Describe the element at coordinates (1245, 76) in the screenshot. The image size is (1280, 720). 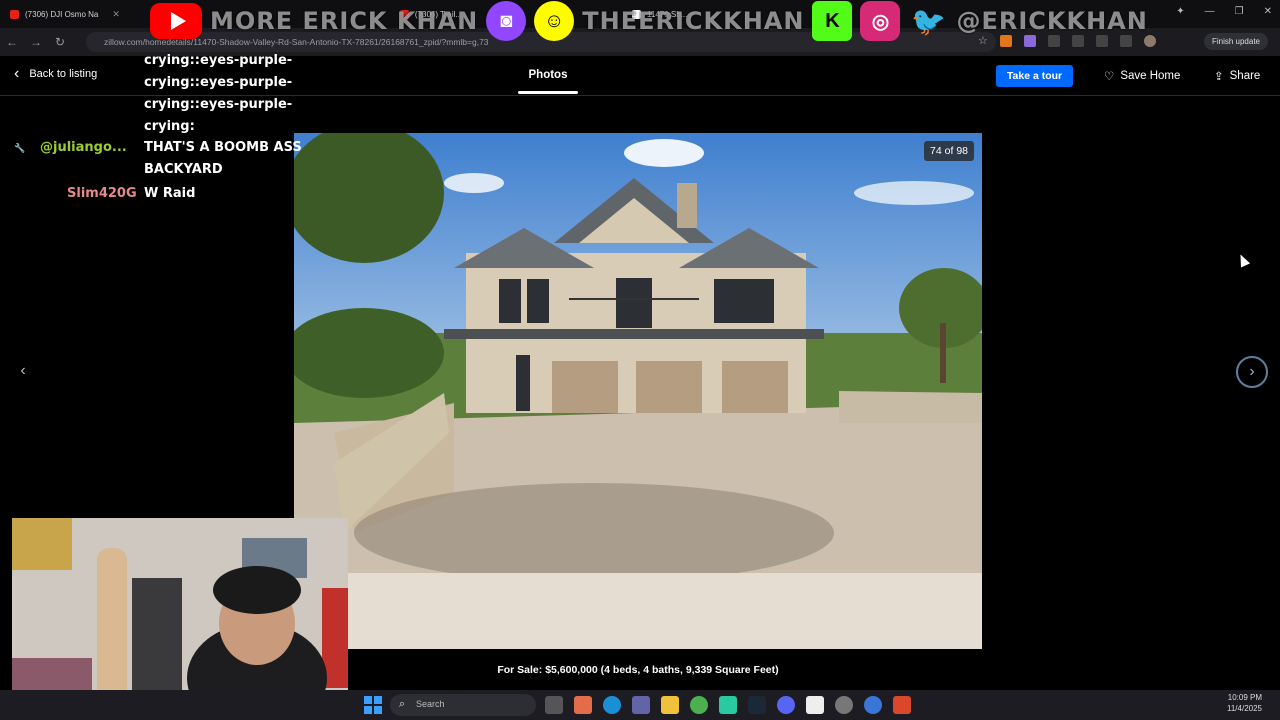
I see `share-label: Share` at that location.